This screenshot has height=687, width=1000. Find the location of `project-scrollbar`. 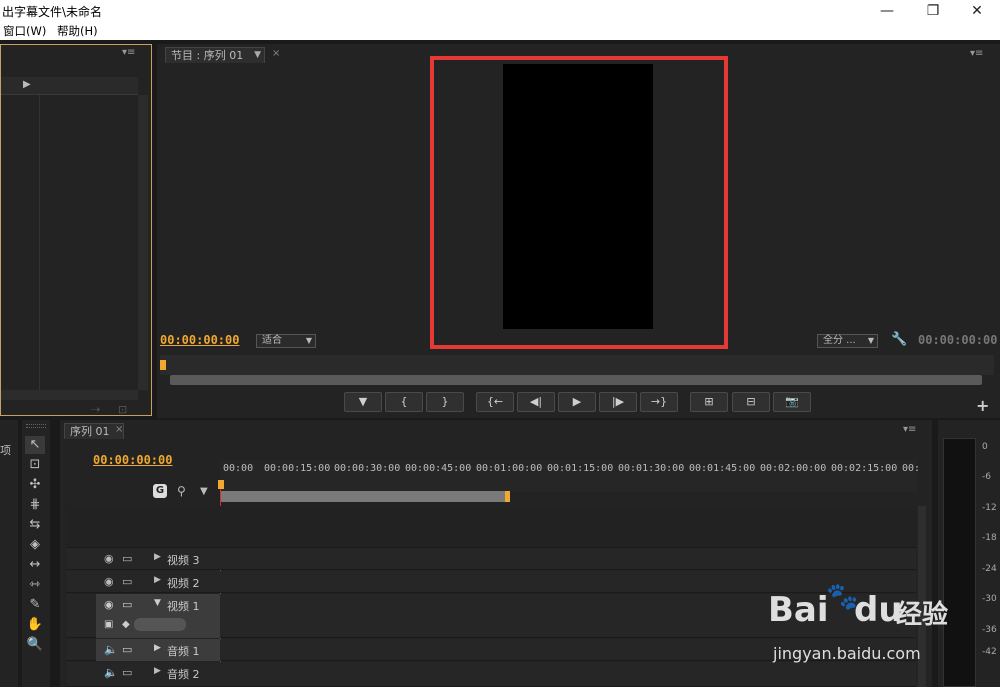

project-scrollbar is located at coordinates (143, 242).